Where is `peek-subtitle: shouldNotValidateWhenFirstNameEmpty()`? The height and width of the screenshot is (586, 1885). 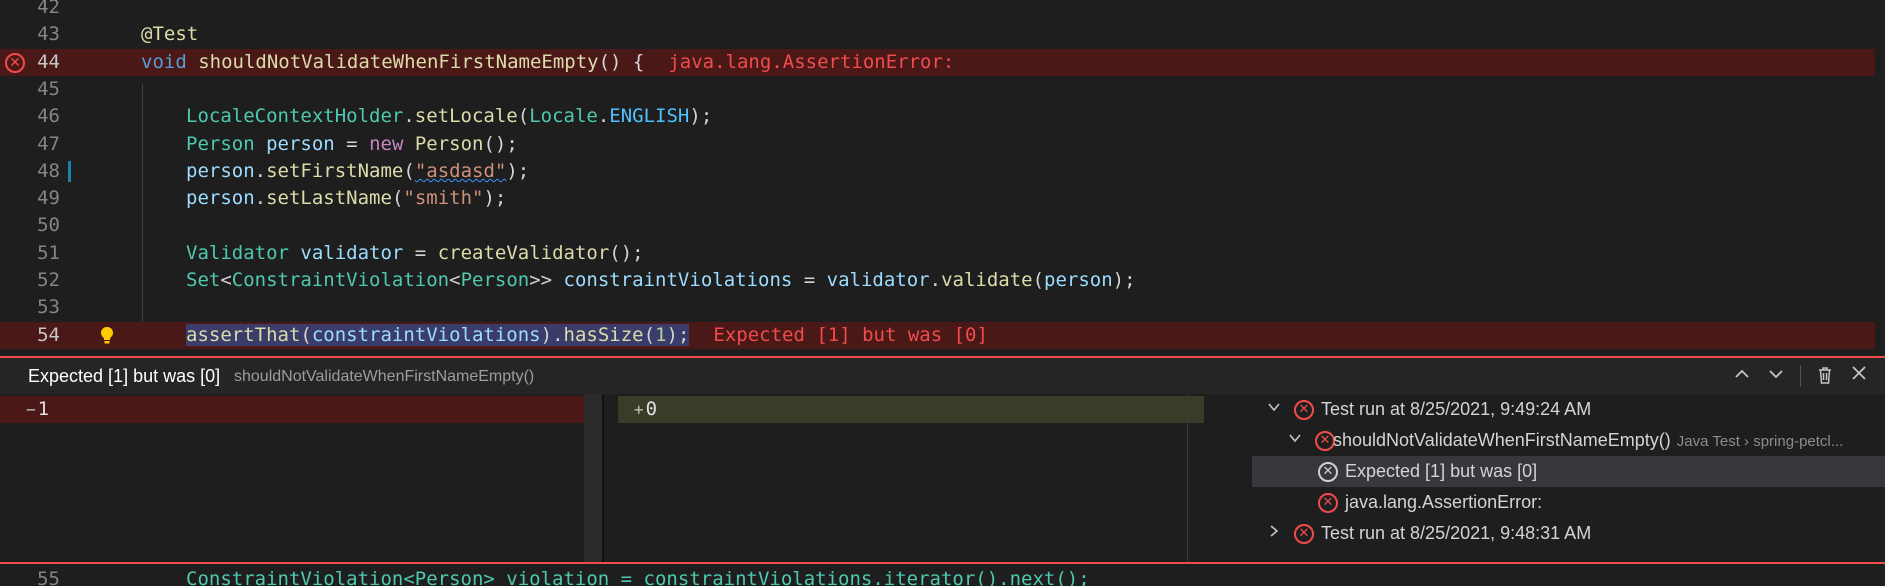 peek-subtitle: shouldNotValidateWhenFirstNameEmpty() is located at coordinates (384, 376).